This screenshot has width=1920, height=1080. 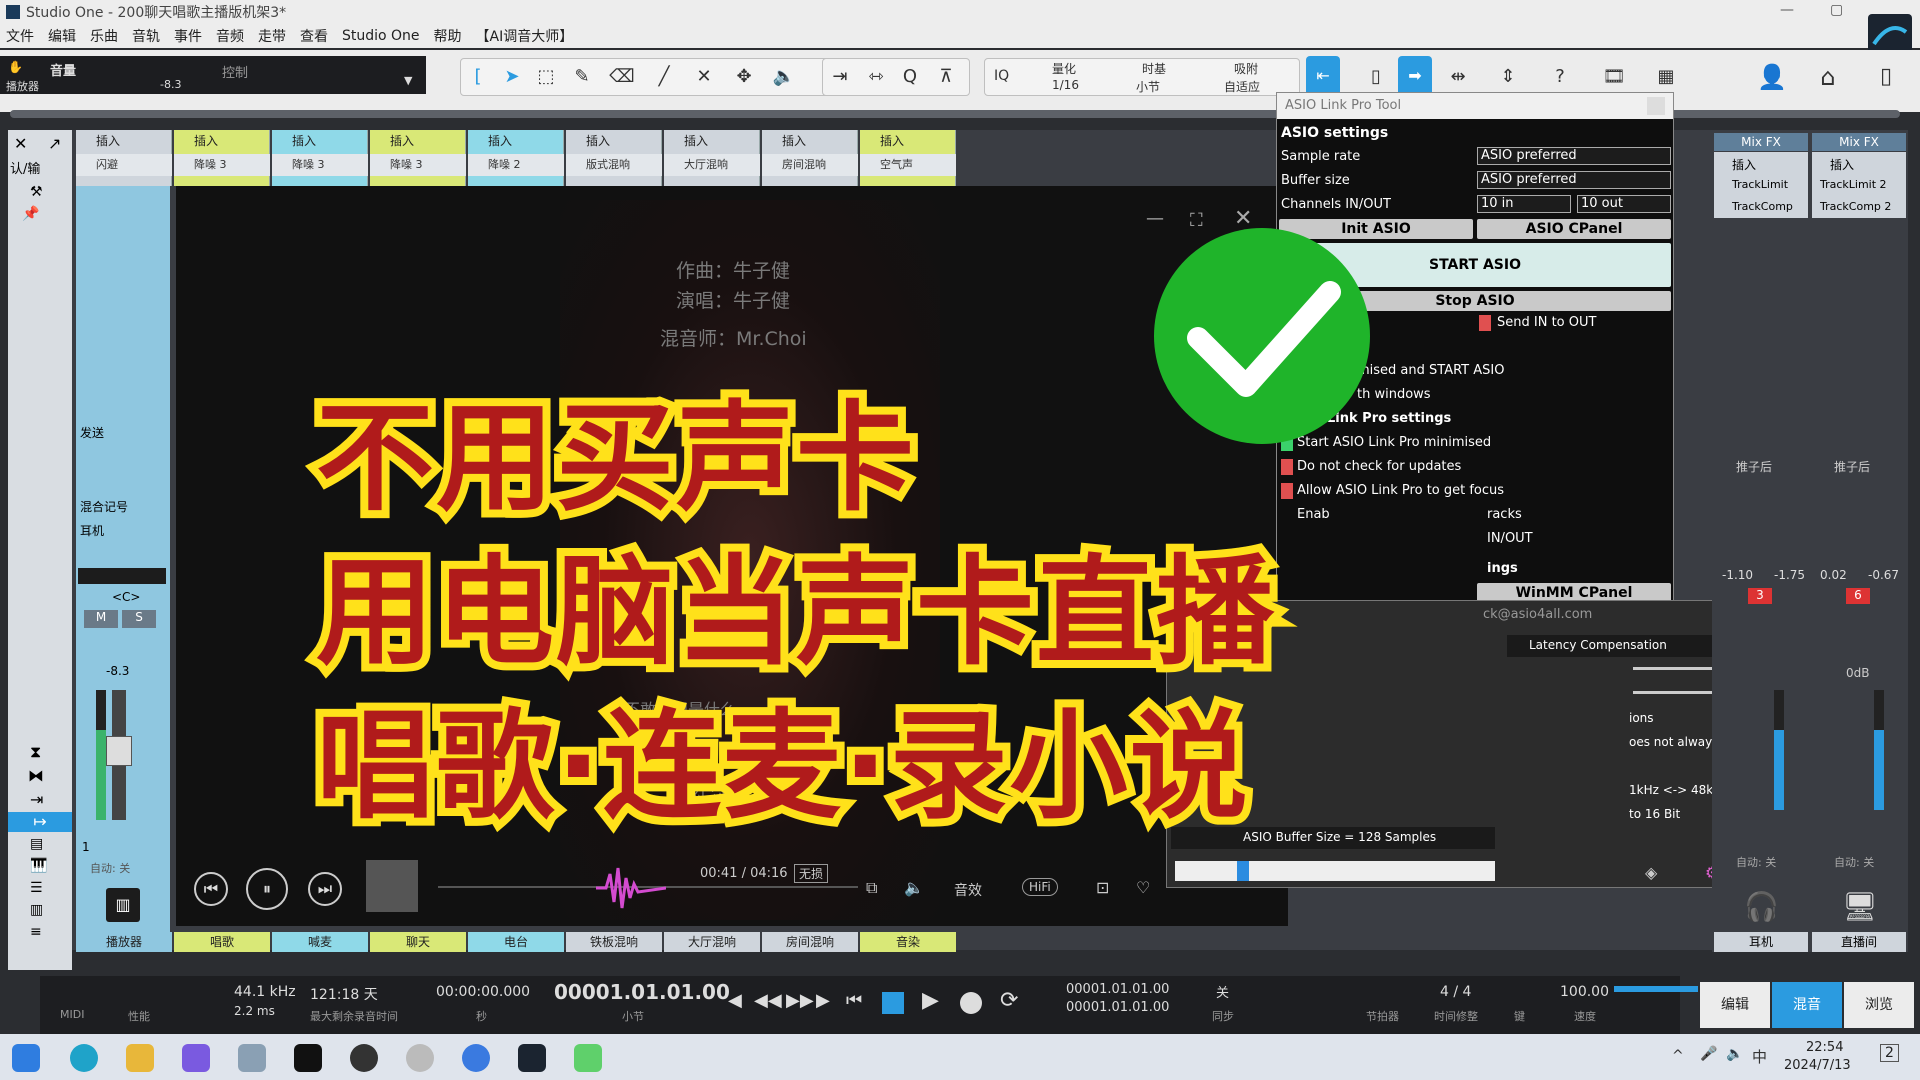 I want to click on app-icon-globe, so click(x=420, y=1058).